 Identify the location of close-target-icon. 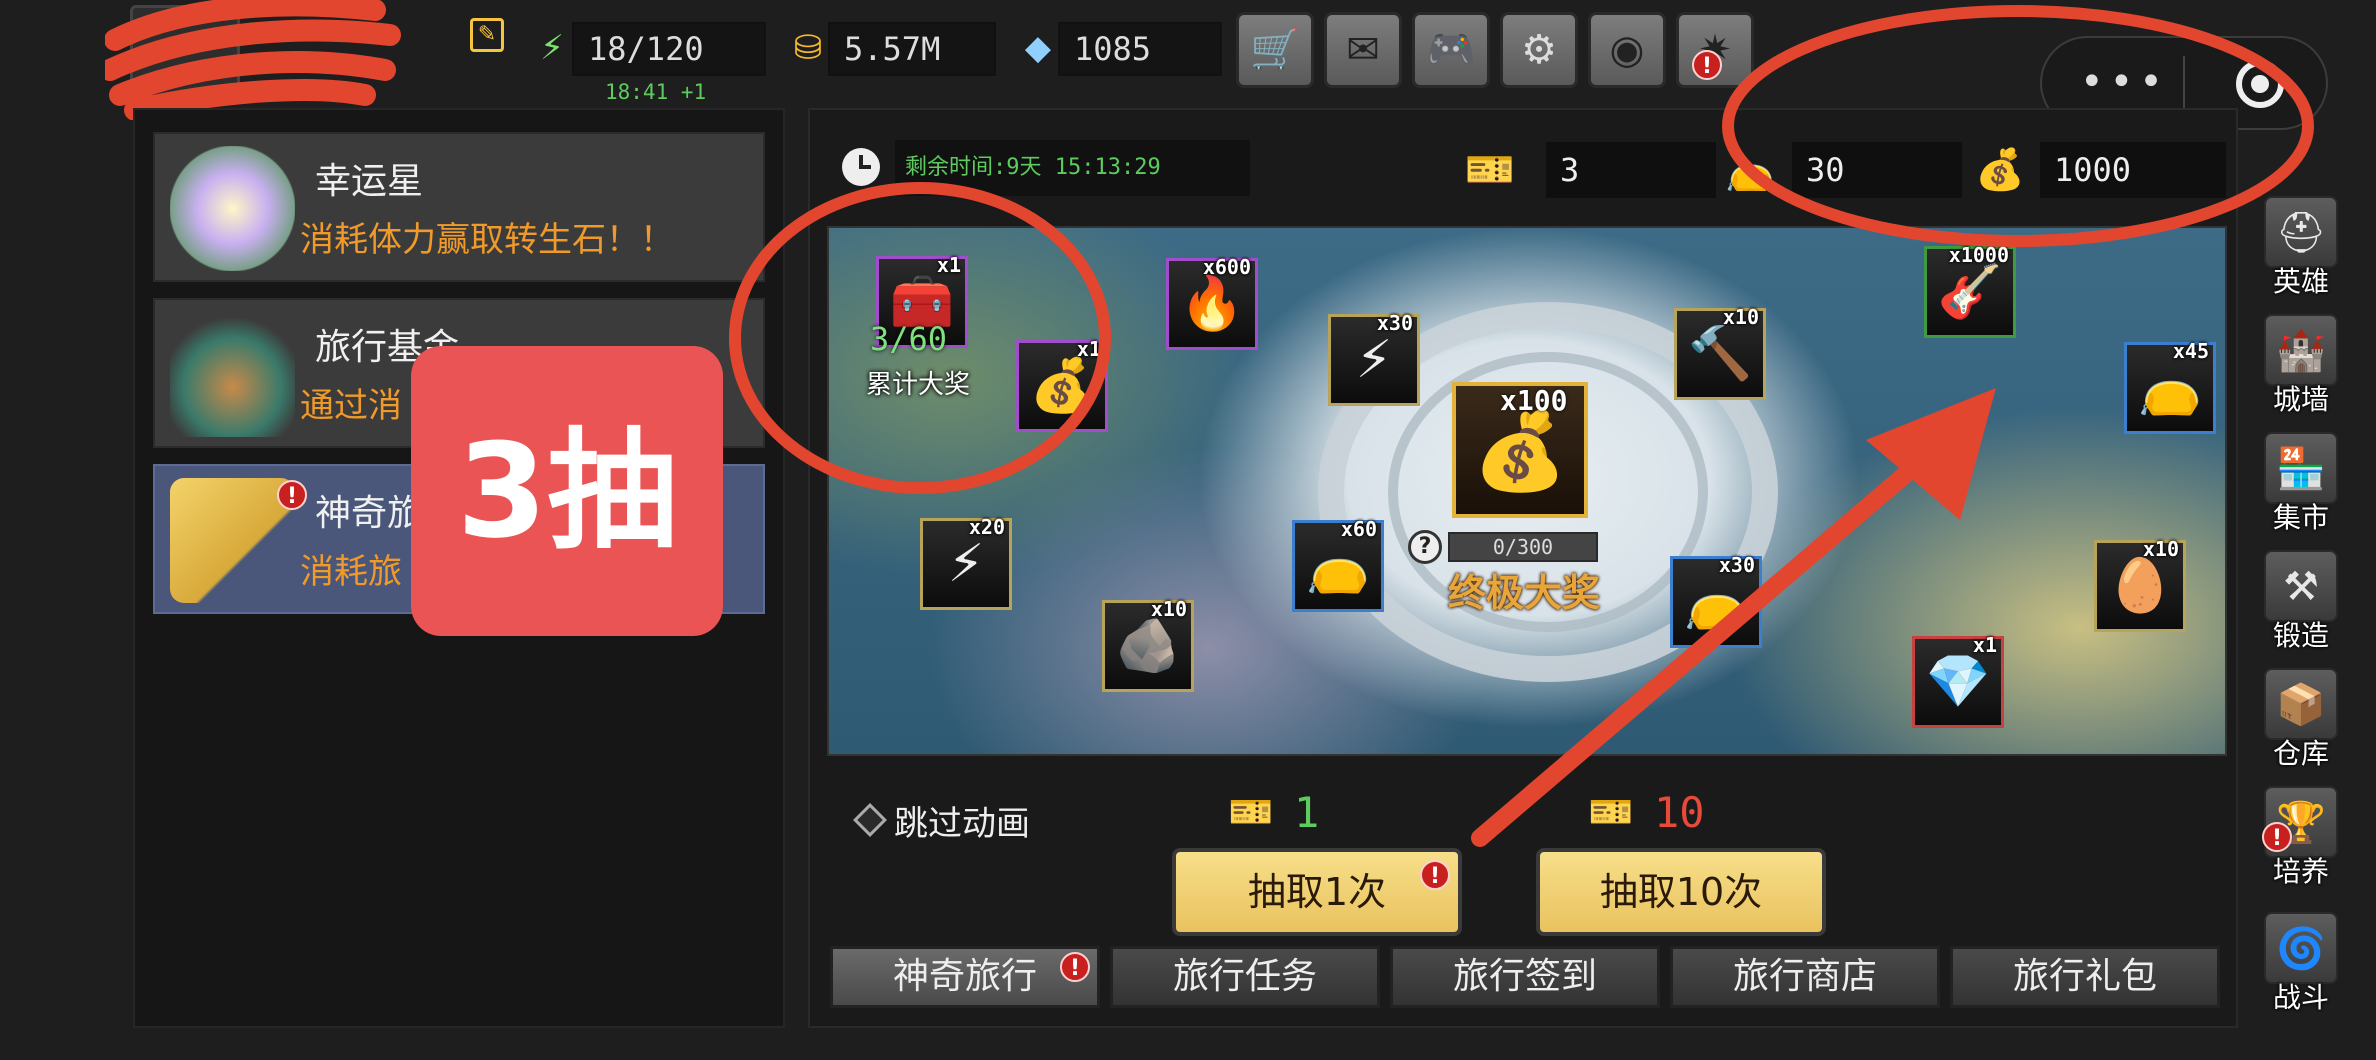
(2260, 84).